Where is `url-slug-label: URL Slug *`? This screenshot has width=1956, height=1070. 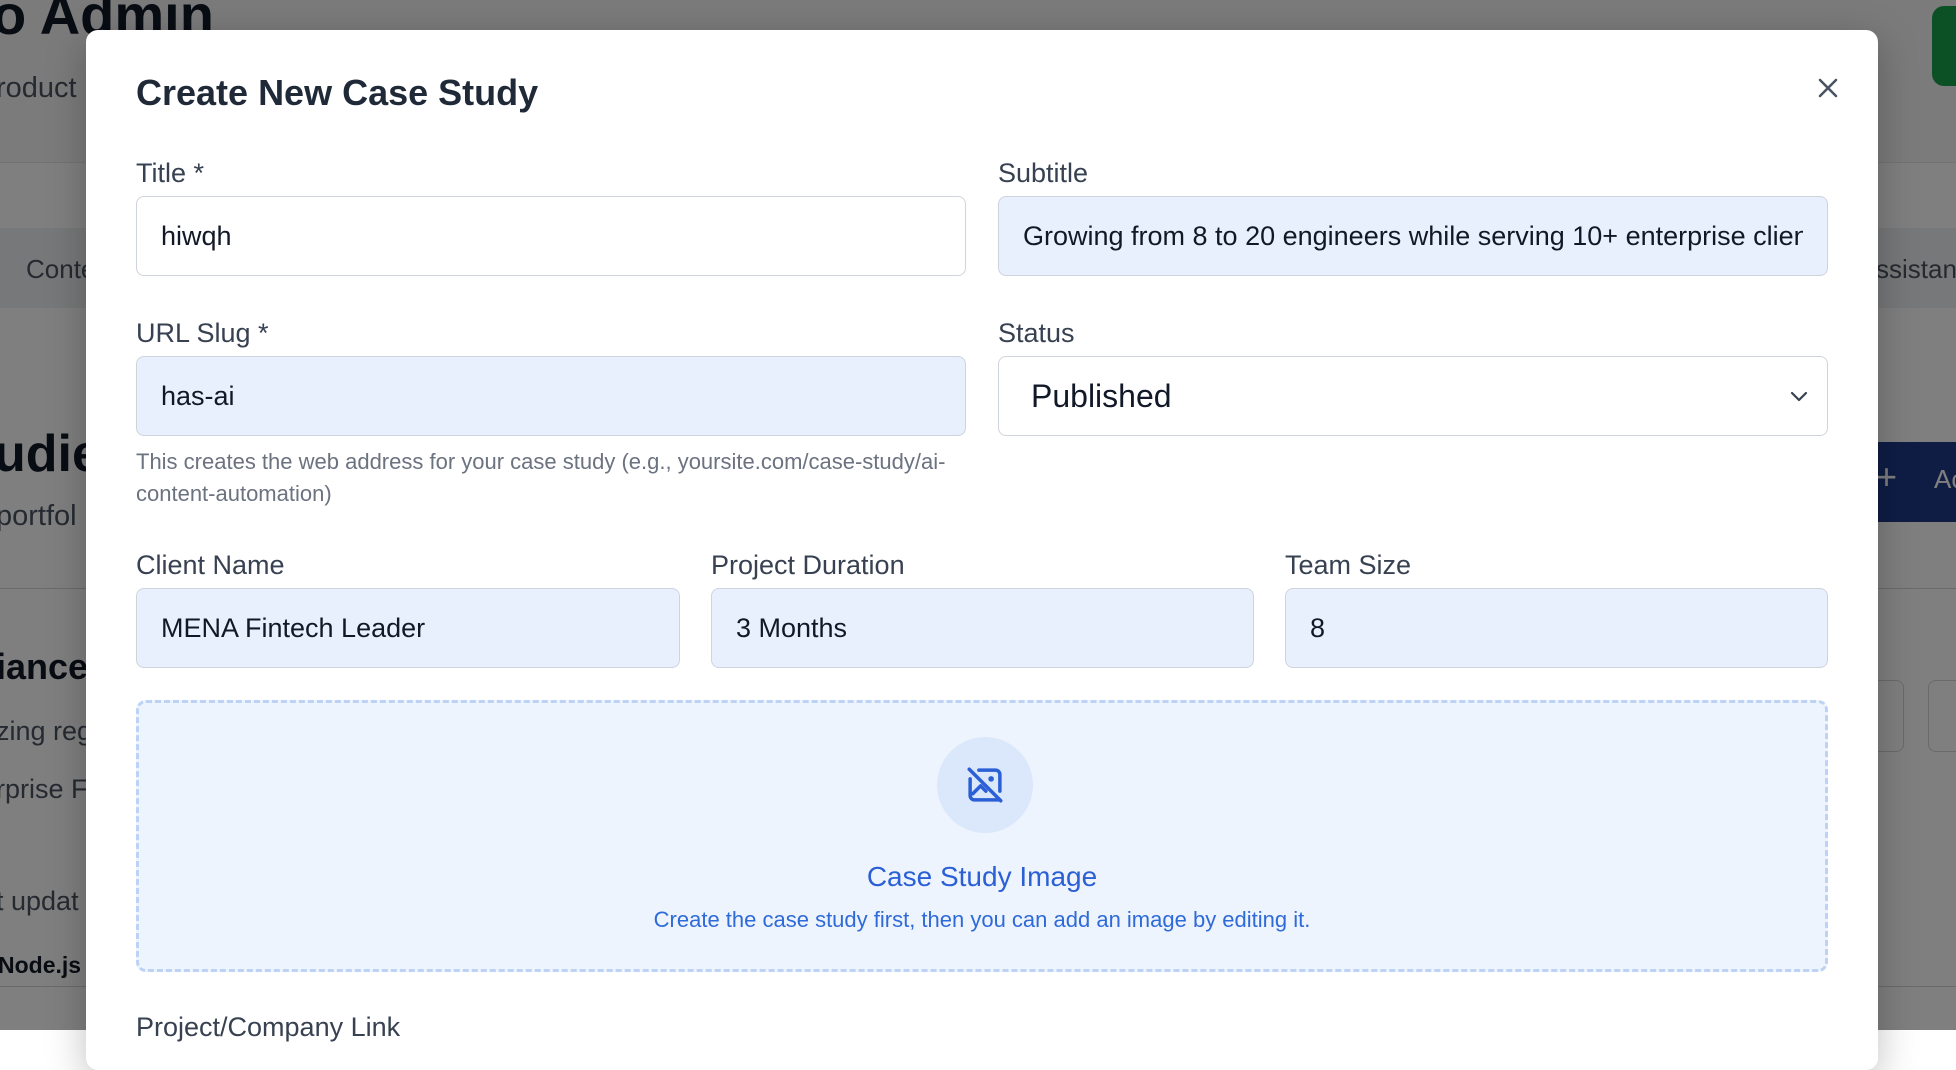 url-slug-label: URL Slug * is located at coordinates (202, 333).